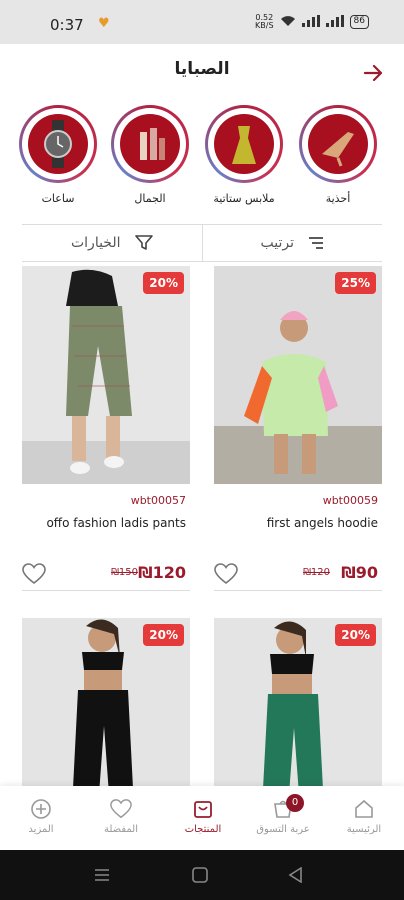 This screenshot has width=404, height=900. What do you see at coordinates (104, 23) in the screenshot?
I see `heart-notification-icon: ♥` at bounding box center [104, 23].